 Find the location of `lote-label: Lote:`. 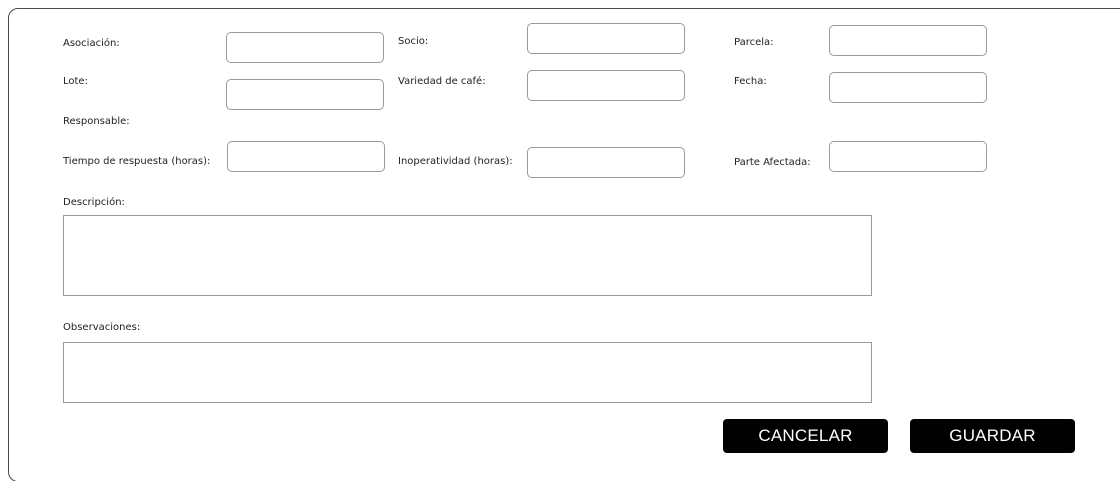

lote-label: Lote: is located at coordinates (75, 81).